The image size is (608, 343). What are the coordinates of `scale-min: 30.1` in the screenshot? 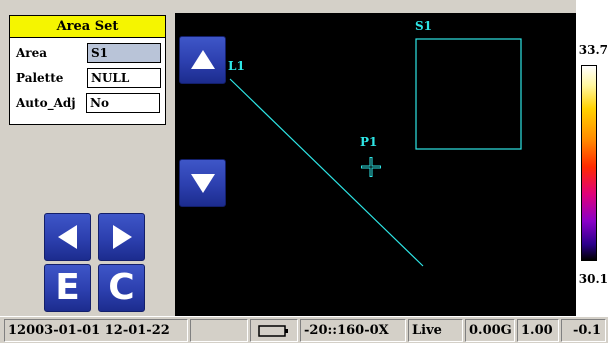 It's located at (593, 279).